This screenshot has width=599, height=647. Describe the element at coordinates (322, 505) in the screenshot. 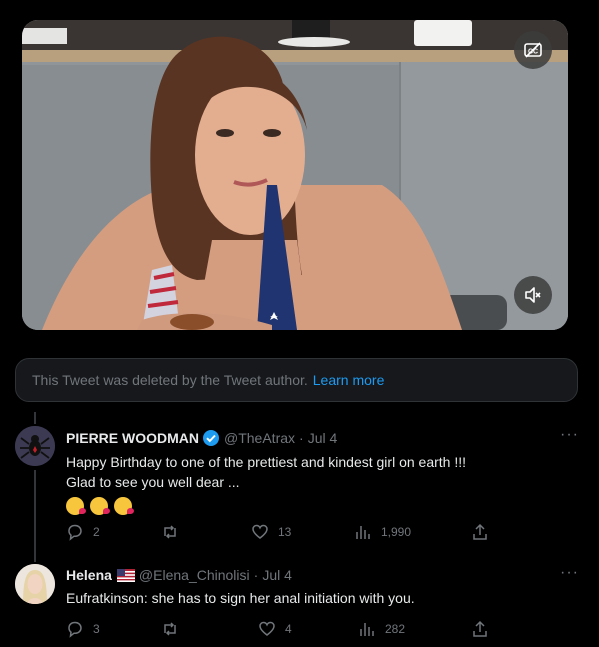

I see `emoji-row` at that location.